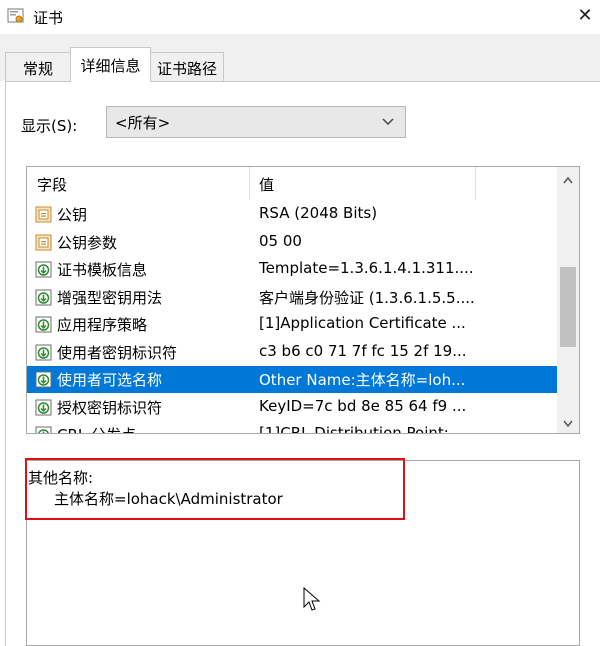  I want to click on field-name: 公钥参数, so click(87, 242).